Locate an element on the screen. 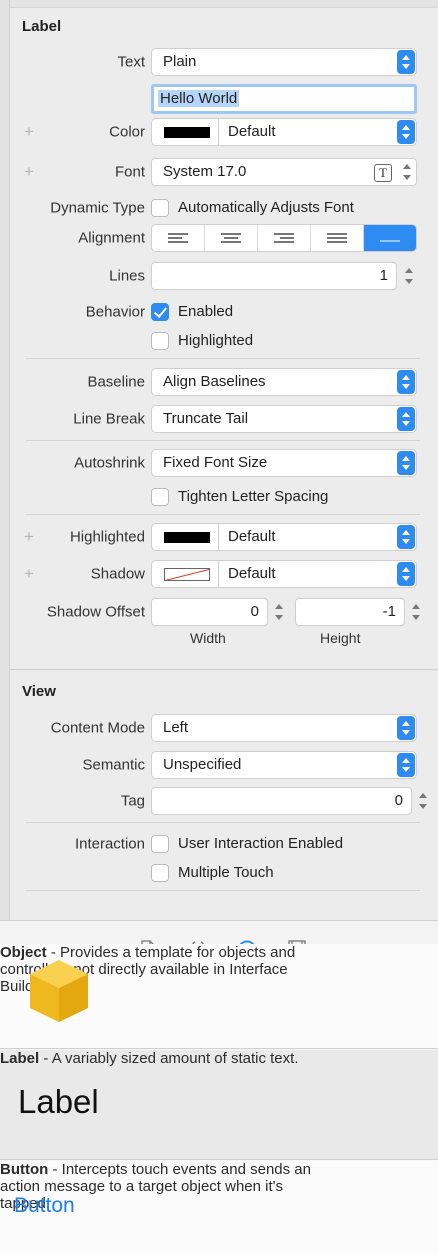  font-picker-icon: T is located at coordinates (383, 173).